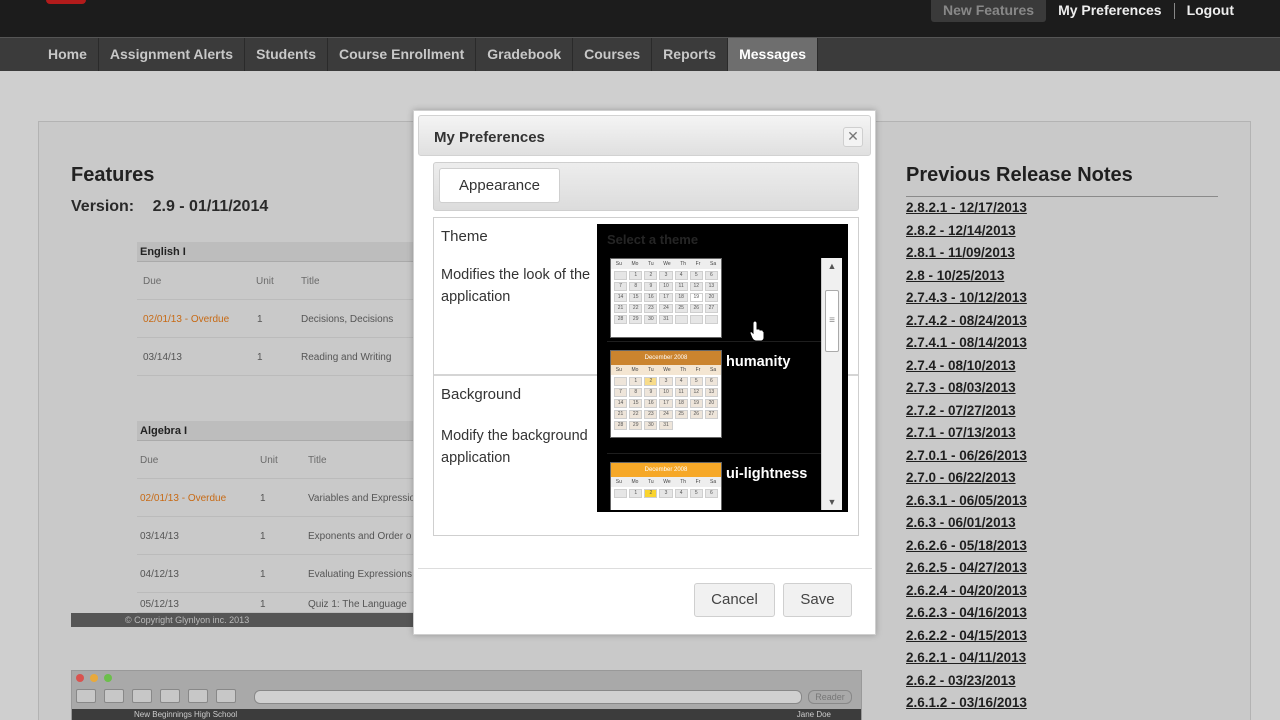 This screenshot has height=720, width=1280. I want to click on release-link: 2.8.2 - 12/14/2013, so click(966, 233).